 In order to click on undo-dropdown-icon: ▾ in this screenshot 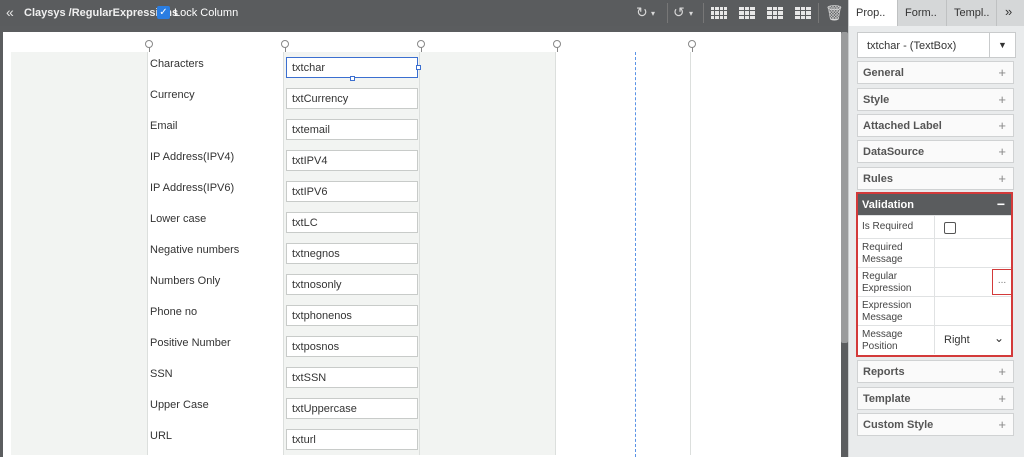, I will do `click(691, 13)`.